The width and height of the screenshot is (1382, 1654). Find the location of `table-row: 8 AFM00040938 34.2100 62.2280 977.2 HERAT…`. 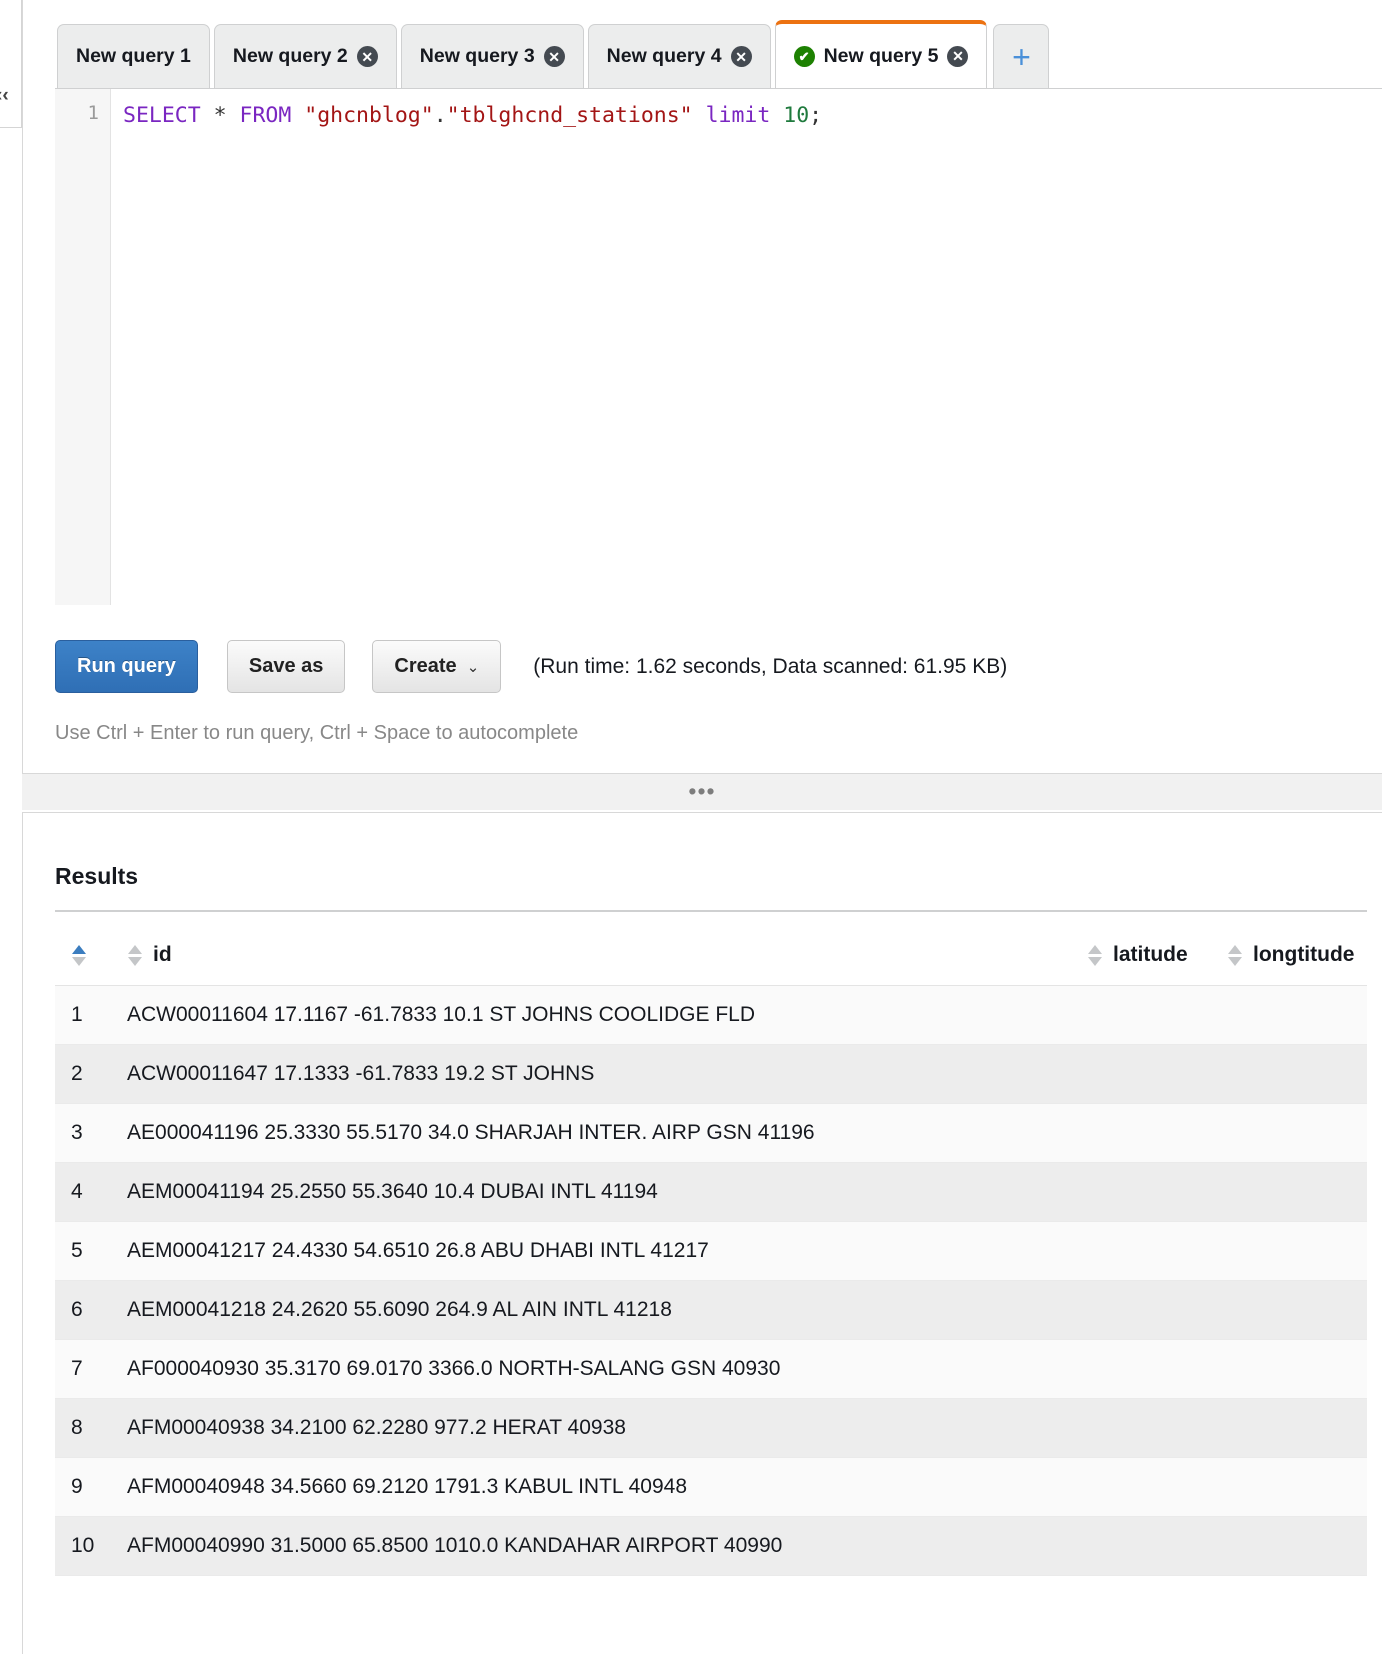

table-row: 8 AFM00040938 34.2100 62.2280 977.2 HERAT… is located at coordinates (711, 1428).